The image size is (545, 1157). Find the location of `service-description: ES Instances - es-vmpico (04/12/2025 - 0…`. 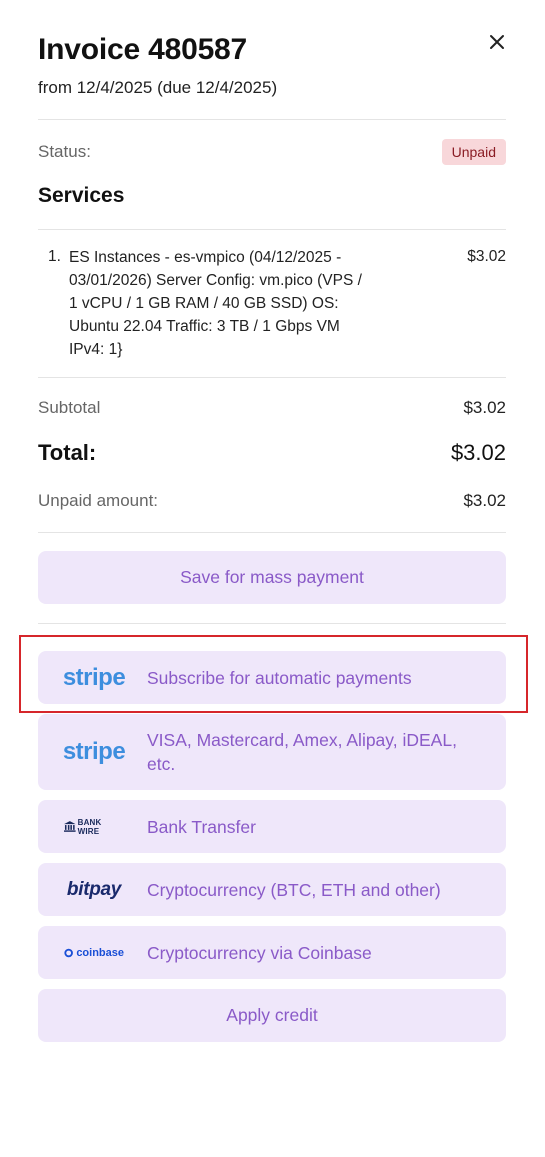

service-description: ES Instances - es-vmpico (04/12/2025 - 0… is located at coordinates (215, 303).